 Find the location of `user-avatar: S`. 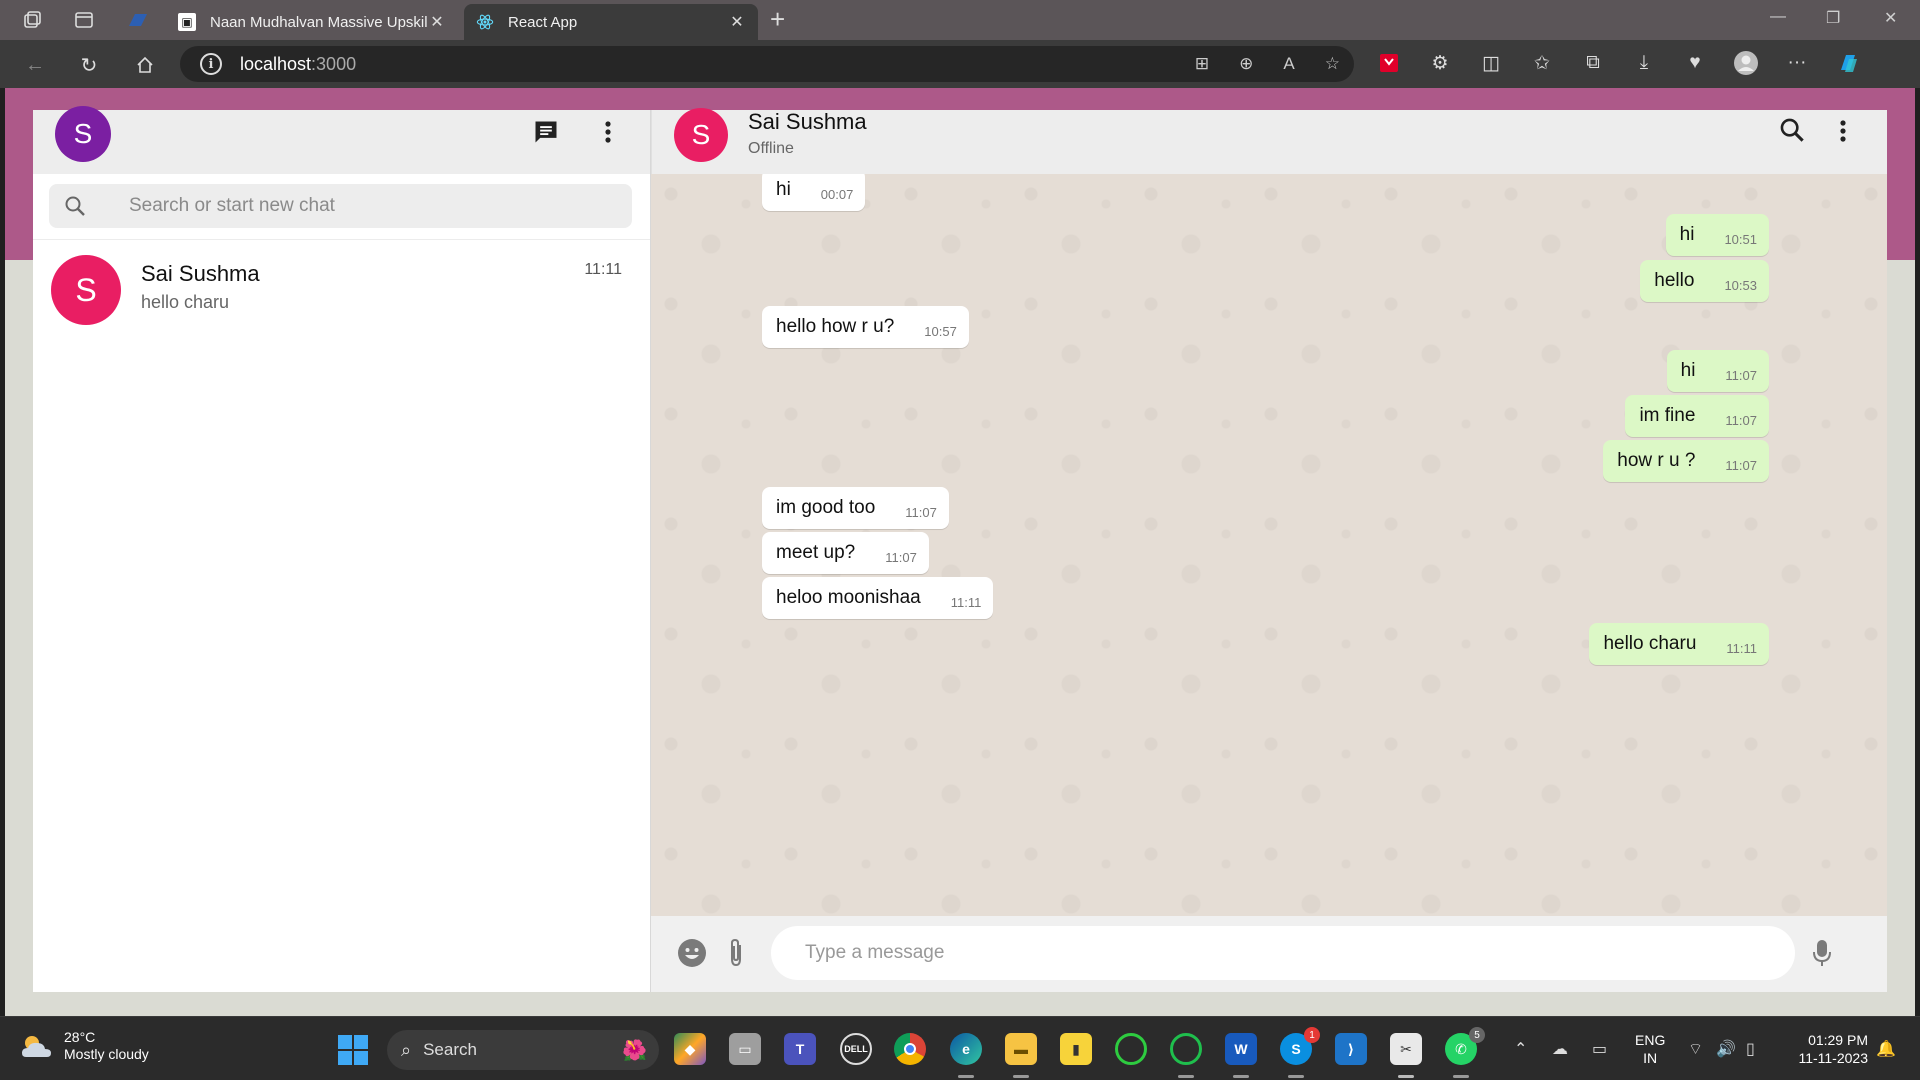

user-avatar: S is located at coordinates (83, 134).